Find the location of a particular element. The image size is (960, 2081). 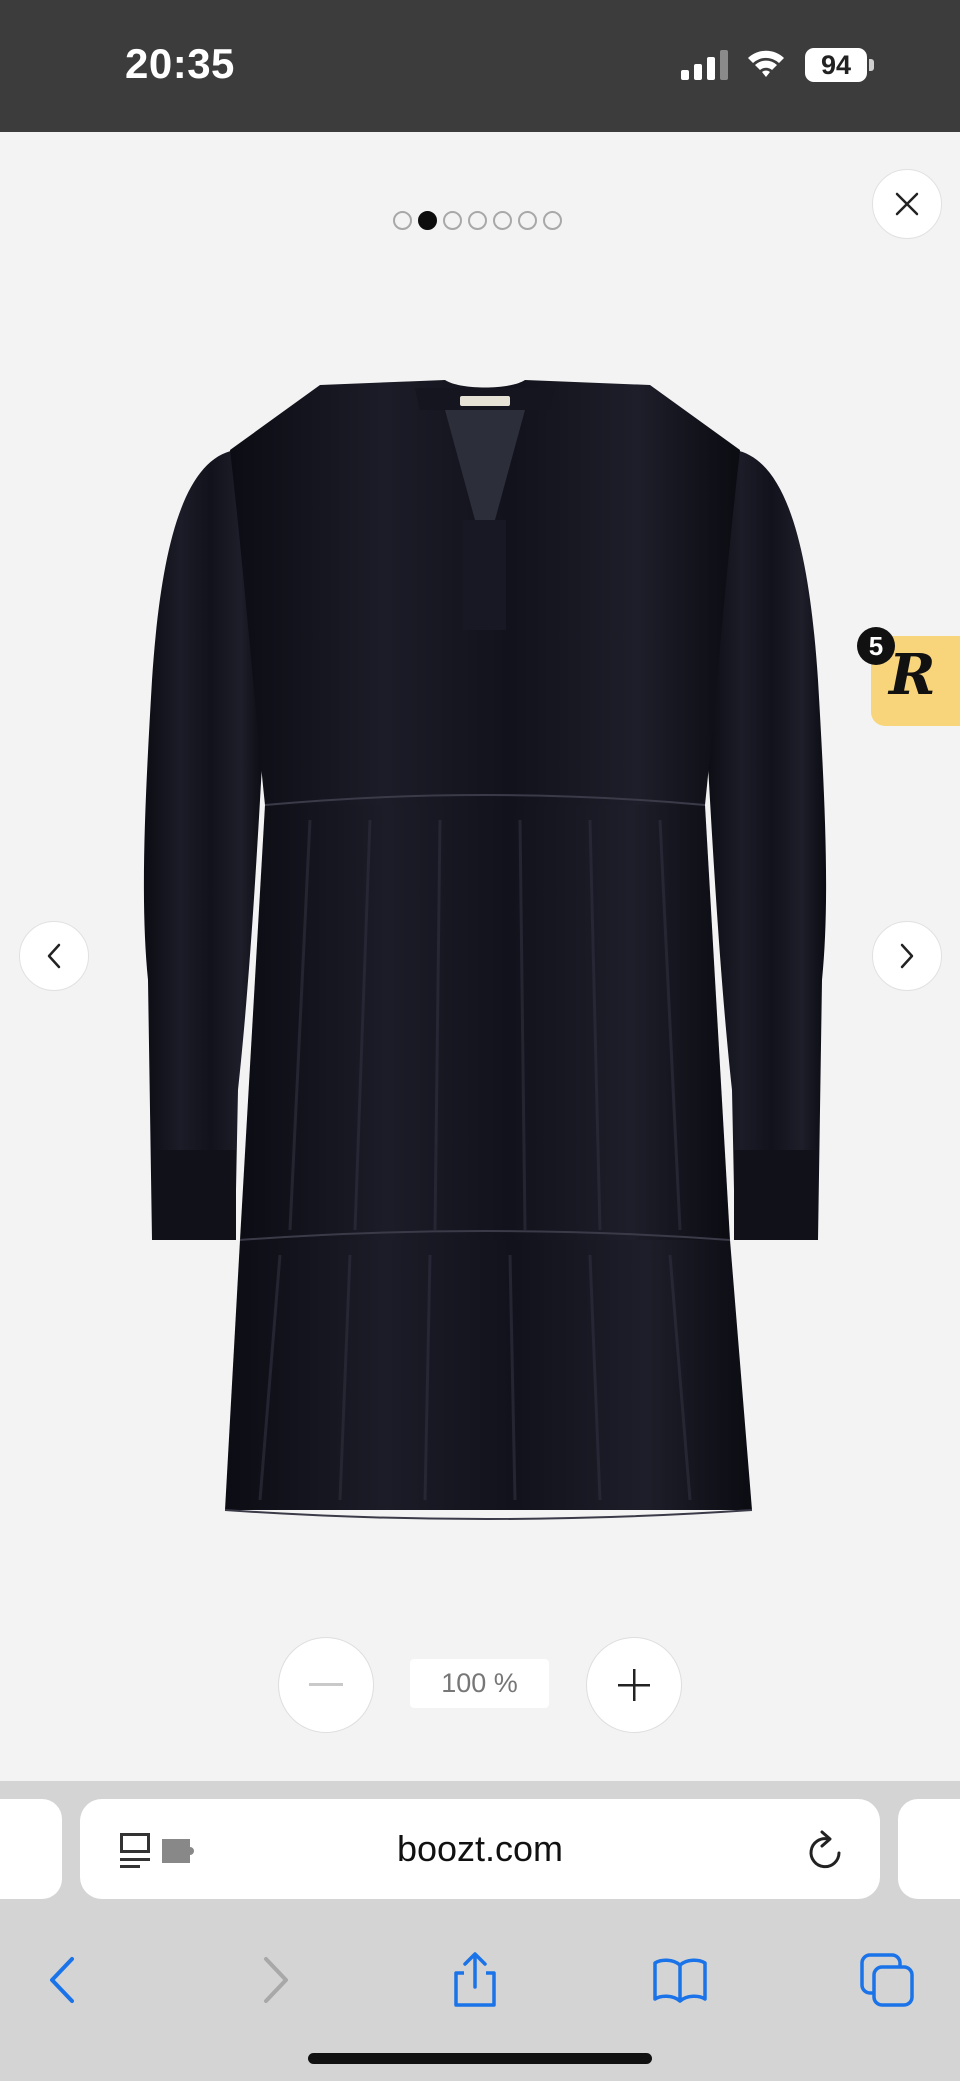

gallery-pagination is located at coordinates (477, 221).